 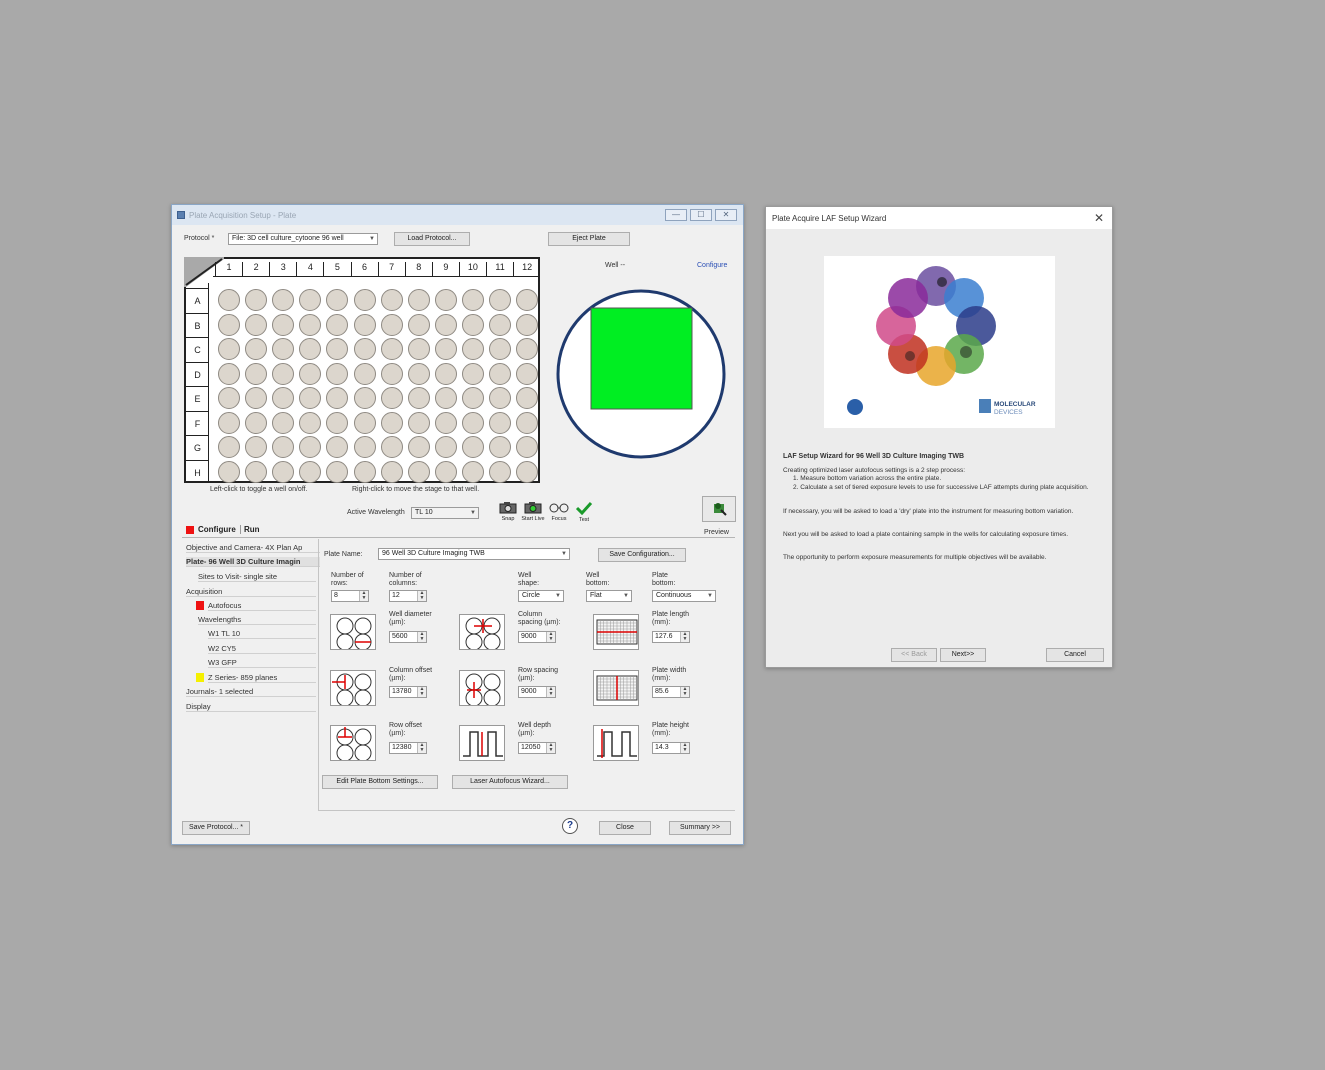 I want to click on maximize-button: ☐, so click(x=701, y=215).